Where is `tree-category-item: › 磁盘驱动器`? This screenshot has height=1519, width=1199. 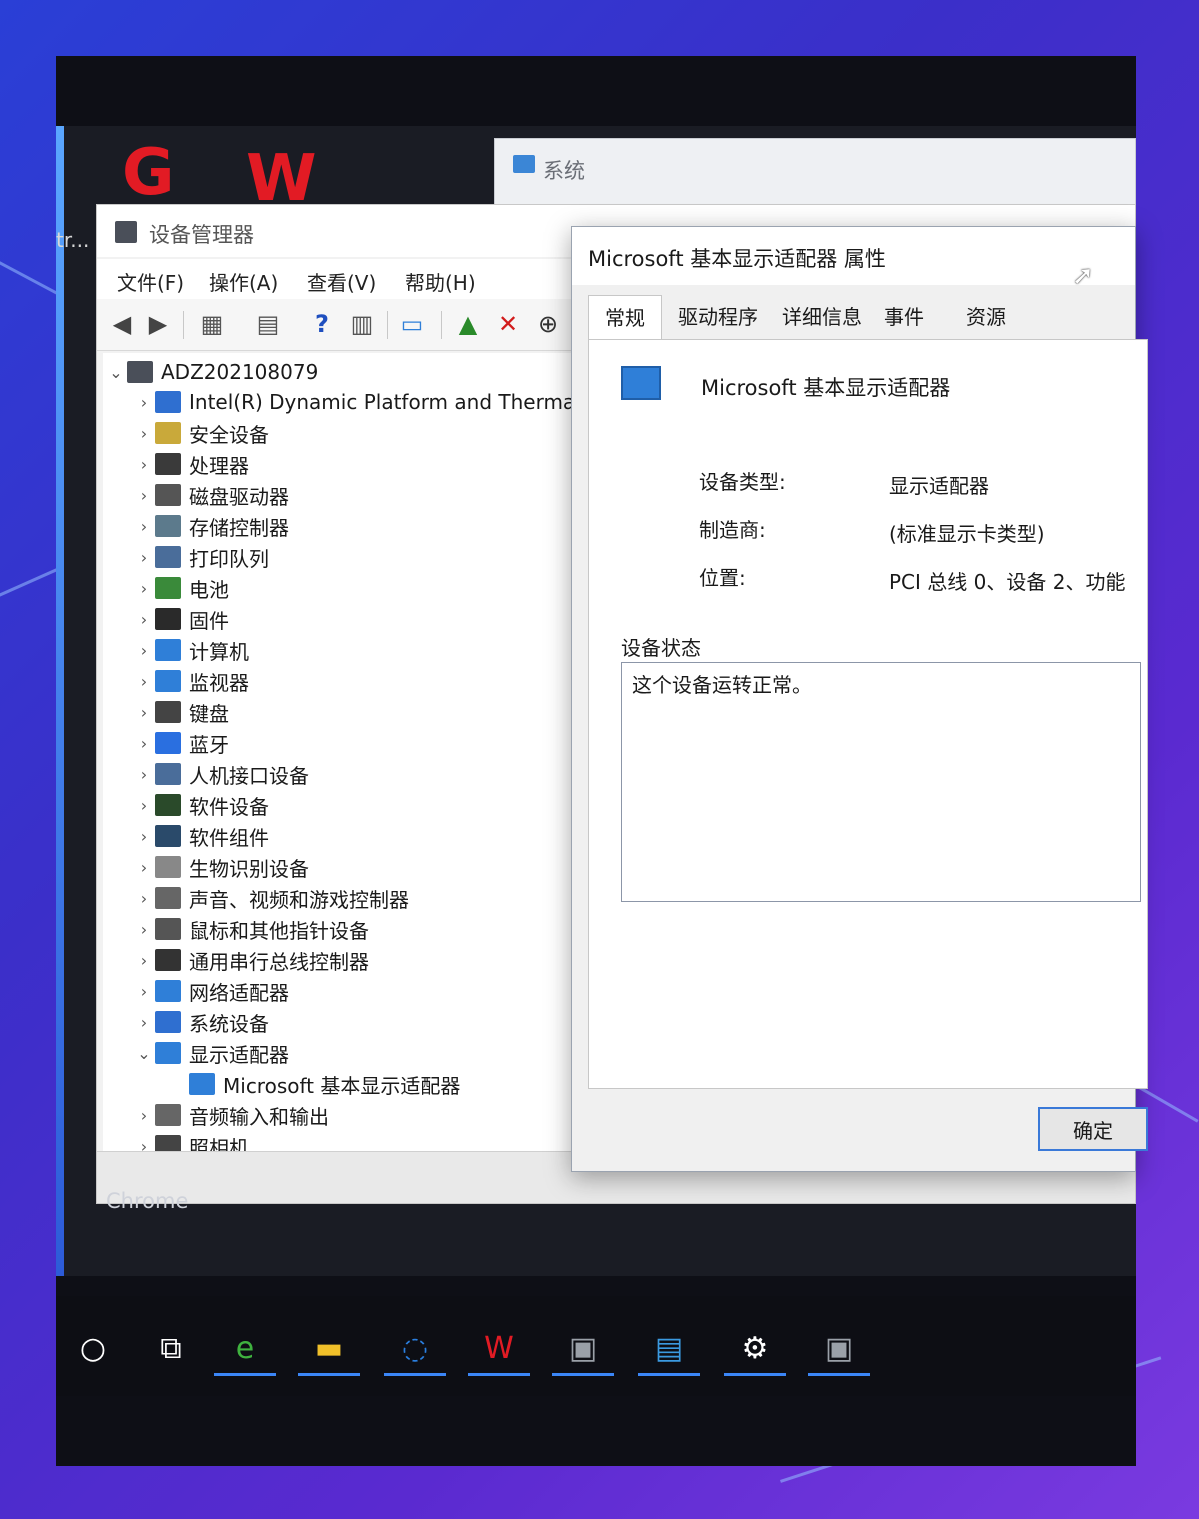 tree-category-item: › 磁盘驱动器 is located at coordinates (211, 495).